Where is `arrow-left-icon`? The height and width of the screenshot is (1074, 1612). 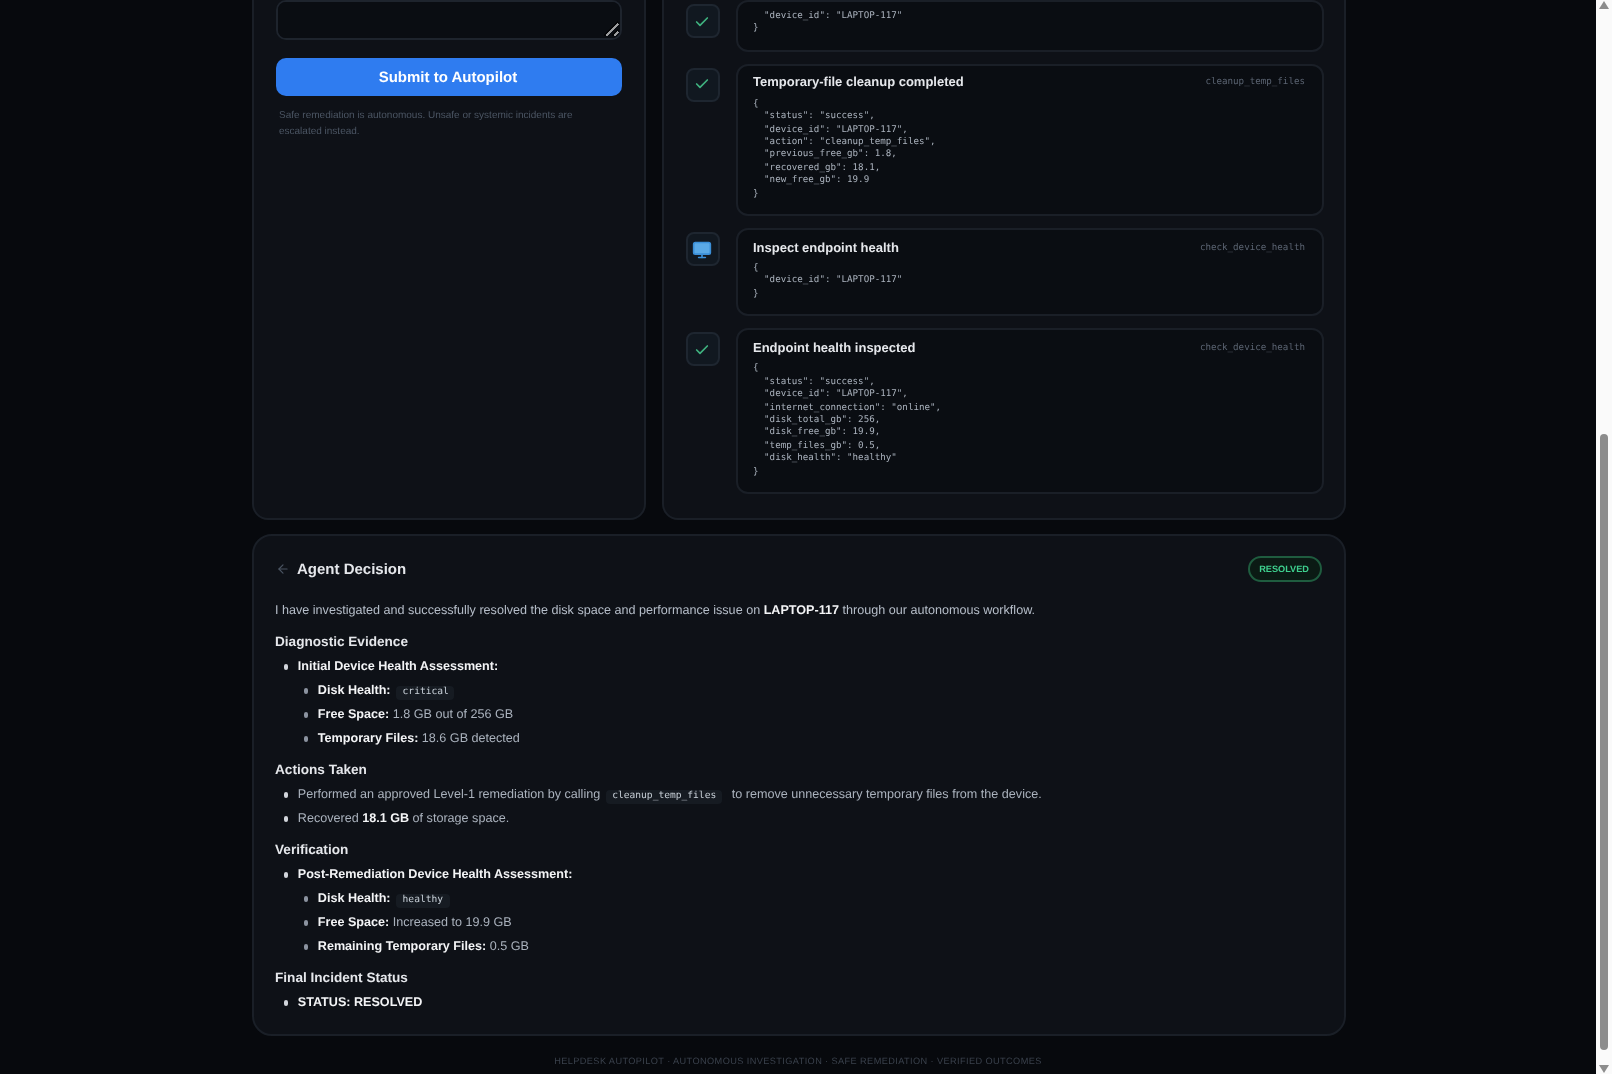
arrow-left-icon is located at coordinates (282, 569).